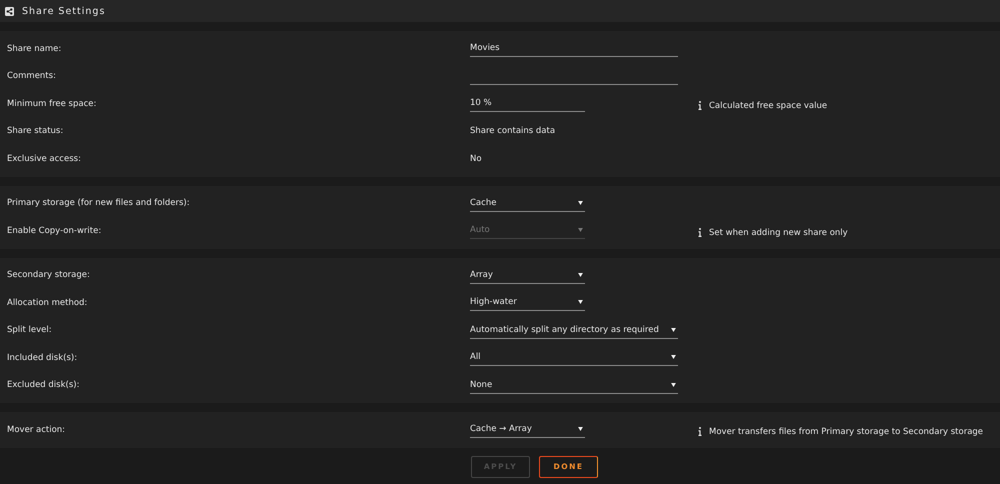 The image size is (1000, 484). I want to click on field-label: Exclusive access:, so click(44, 159).